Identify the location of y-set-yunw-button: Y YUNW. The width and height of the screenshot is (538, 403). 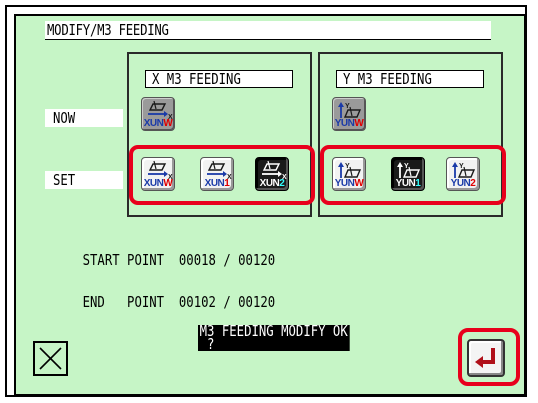
(349, 174).